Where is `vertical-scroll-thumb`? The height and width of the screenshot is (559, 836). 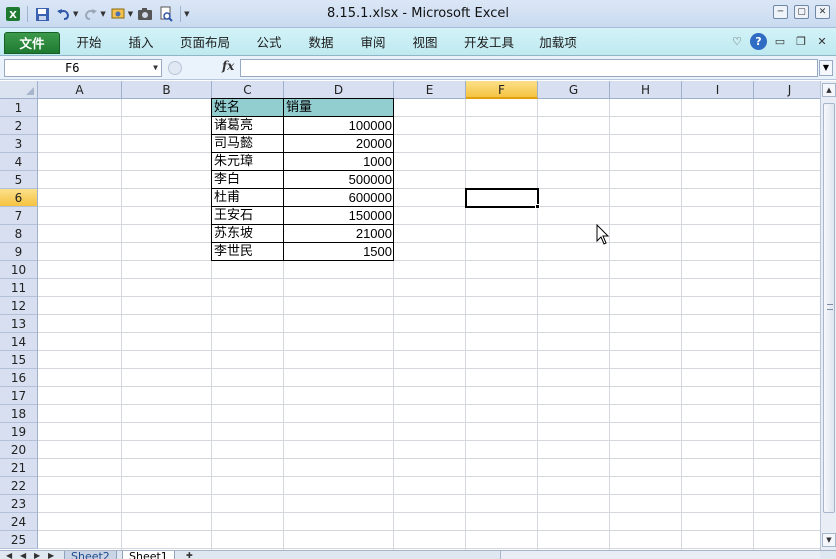
vertical-scroll-thumb is located at coordinates (829, 308).